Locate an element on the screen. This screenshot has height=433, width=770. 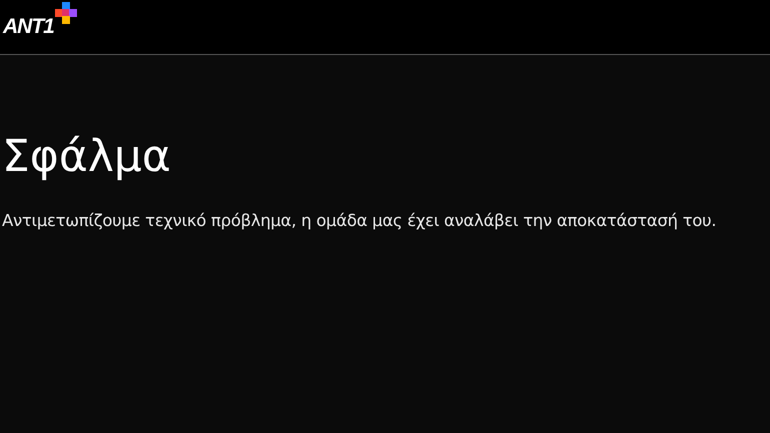
error-message: Αντιμετωπίζουμε τεχνικό πρόβλημα, η ομάδα μας έχει αναλάβει την αποκατάστασή του. is located at coordinates (360, 221).